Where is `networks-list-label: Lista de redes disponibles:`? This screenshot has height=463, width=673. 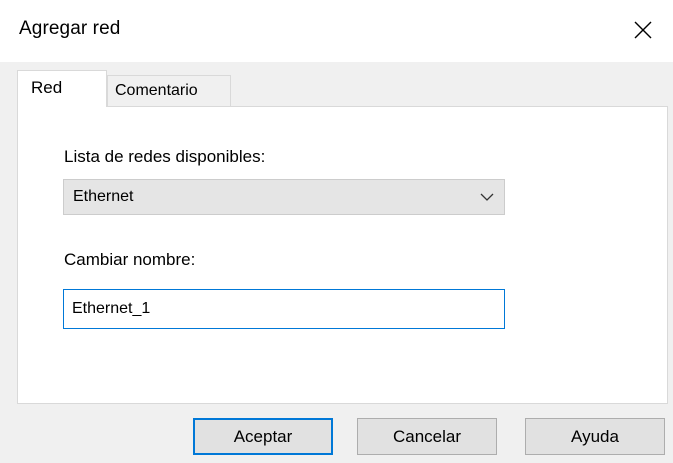 networks-list-label: Lista de redes disponibles: is located at coordinates (165, 156).